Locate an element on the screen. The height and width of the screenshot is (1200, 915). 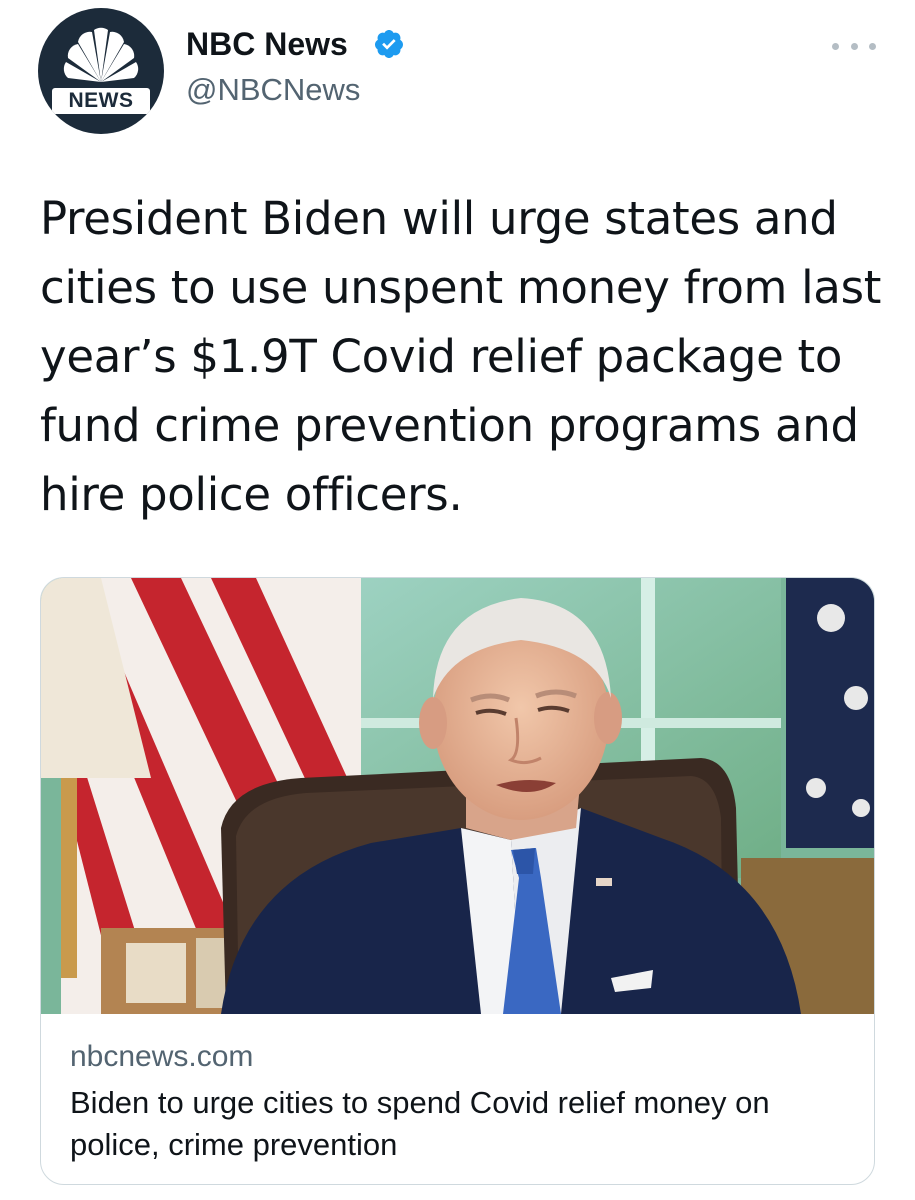
verified-badge-icon is located at coordinates (388, 44).